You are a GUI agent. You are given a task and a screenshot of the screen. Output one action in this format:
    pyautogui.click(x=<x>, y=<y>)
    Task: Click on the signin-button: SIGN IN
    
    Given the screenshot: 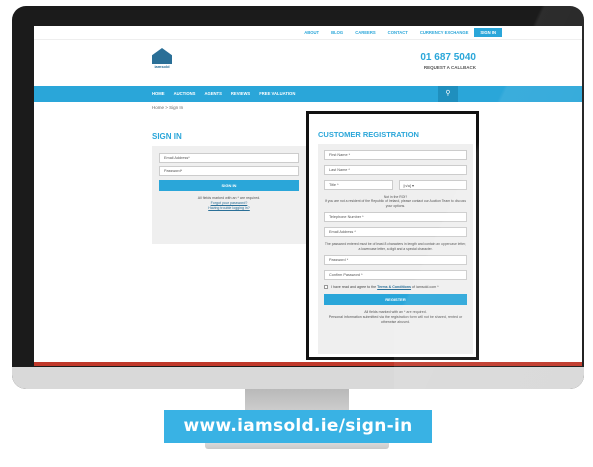 What is the action you would take?
    pyautogui.click(x=229, y=185)
    